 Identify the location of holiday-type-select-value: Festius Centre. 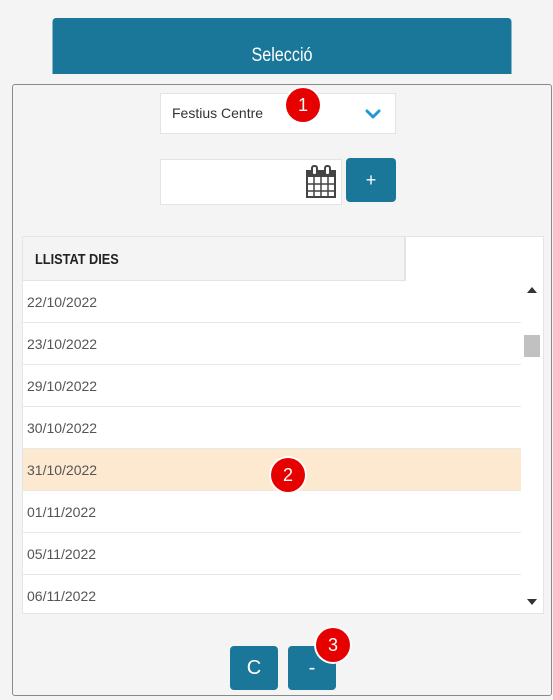
(218, 113).